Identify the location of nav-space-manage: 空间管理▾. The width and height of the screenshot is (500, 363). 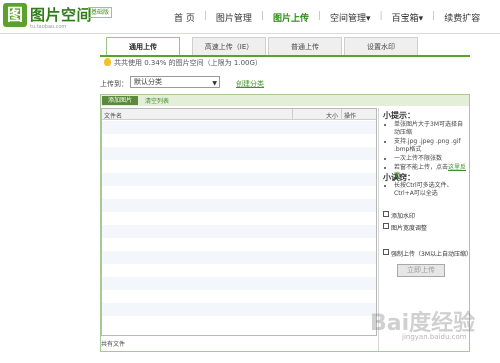
(350, 17).